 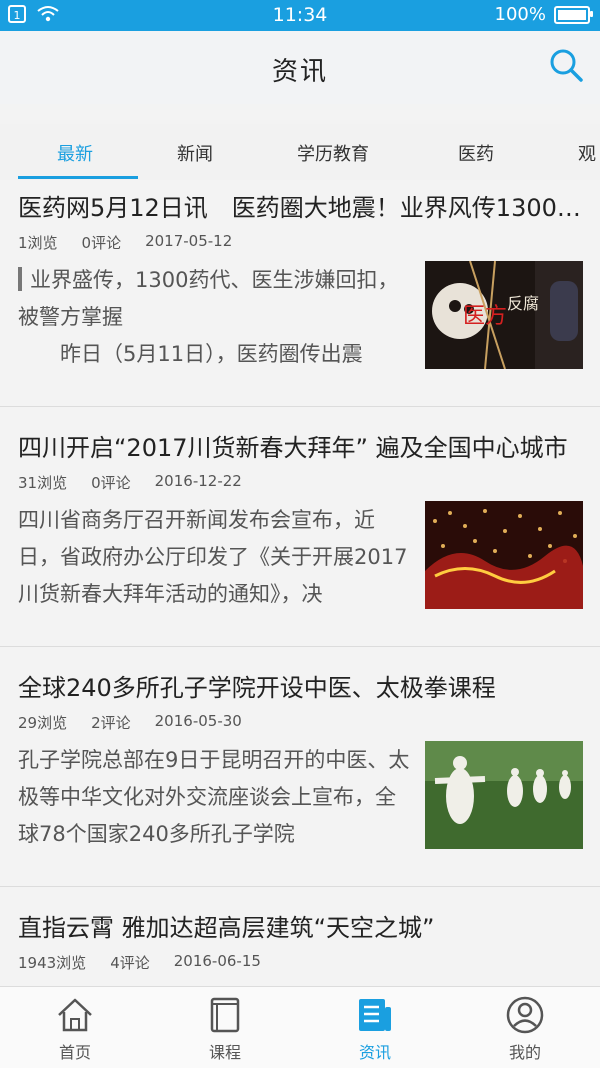 What do you see at coordinates (151, 962) in the screenshot?
I see `article-meta: 1943浏览 4评论 2016-06-15` at bounding box center [151, 962].